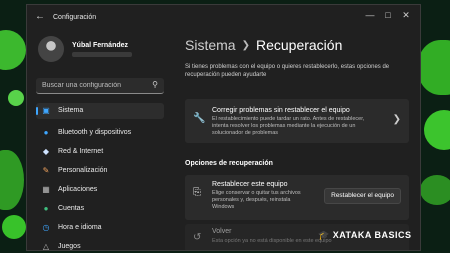 This screenshot has width=450, height=253. I want to click on sidebar-item-label: Red & Internet, so click(81, 151).